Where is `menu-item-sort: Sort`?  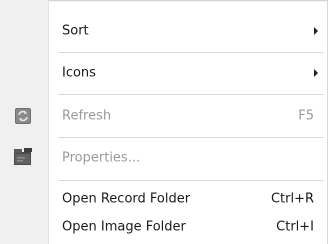 menu-item-sort: Sort is located at coordinates (164, 31).